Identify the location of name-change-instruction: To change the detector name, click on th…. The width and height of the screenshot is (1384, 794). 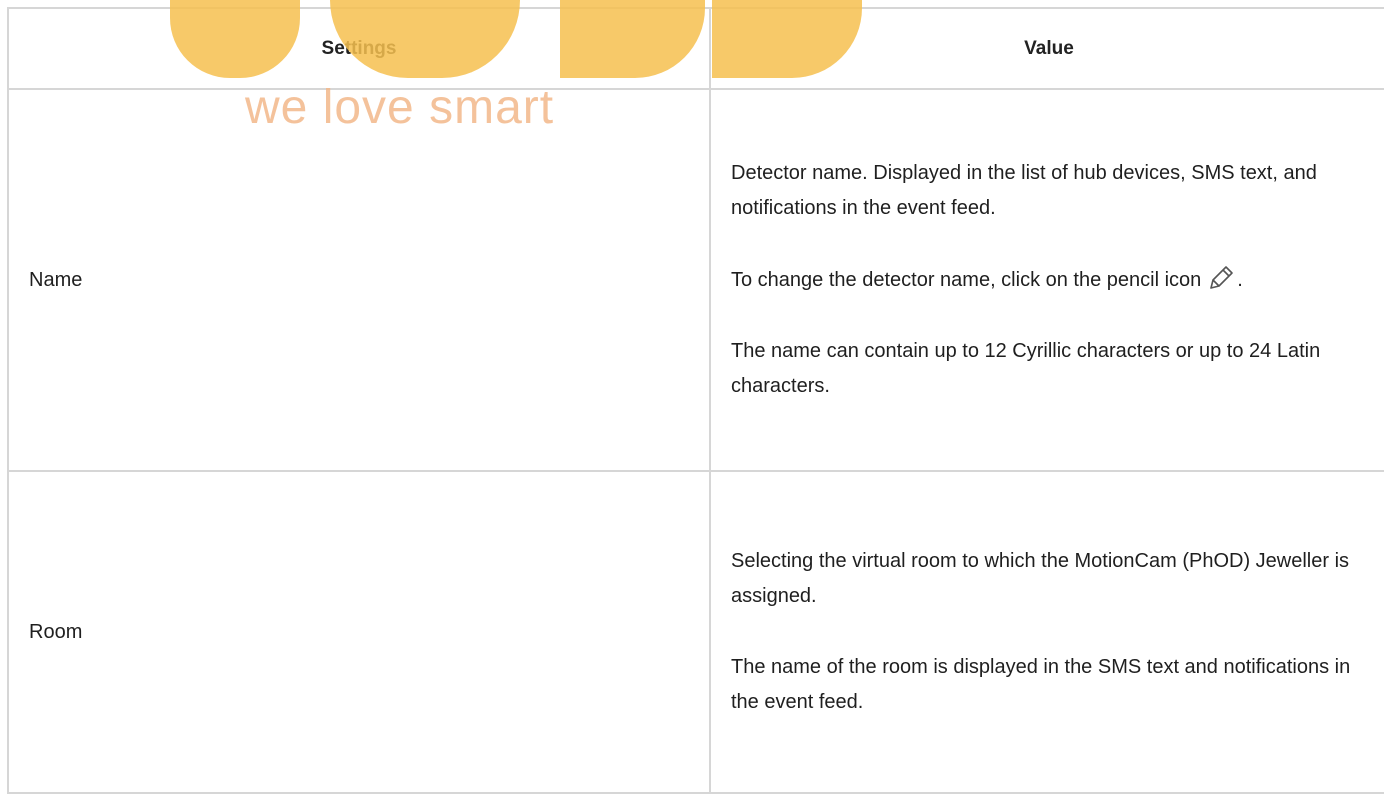
(1049, 280).